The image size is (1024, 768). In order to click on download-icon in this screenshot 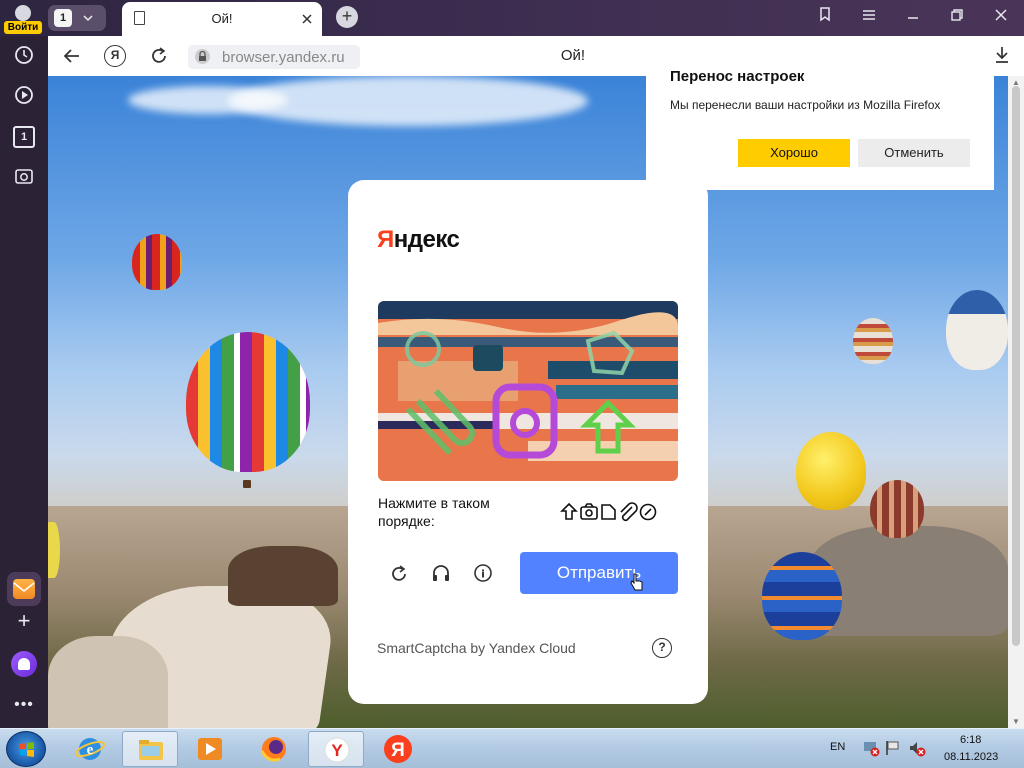, I will do `click(1002, 56)`.